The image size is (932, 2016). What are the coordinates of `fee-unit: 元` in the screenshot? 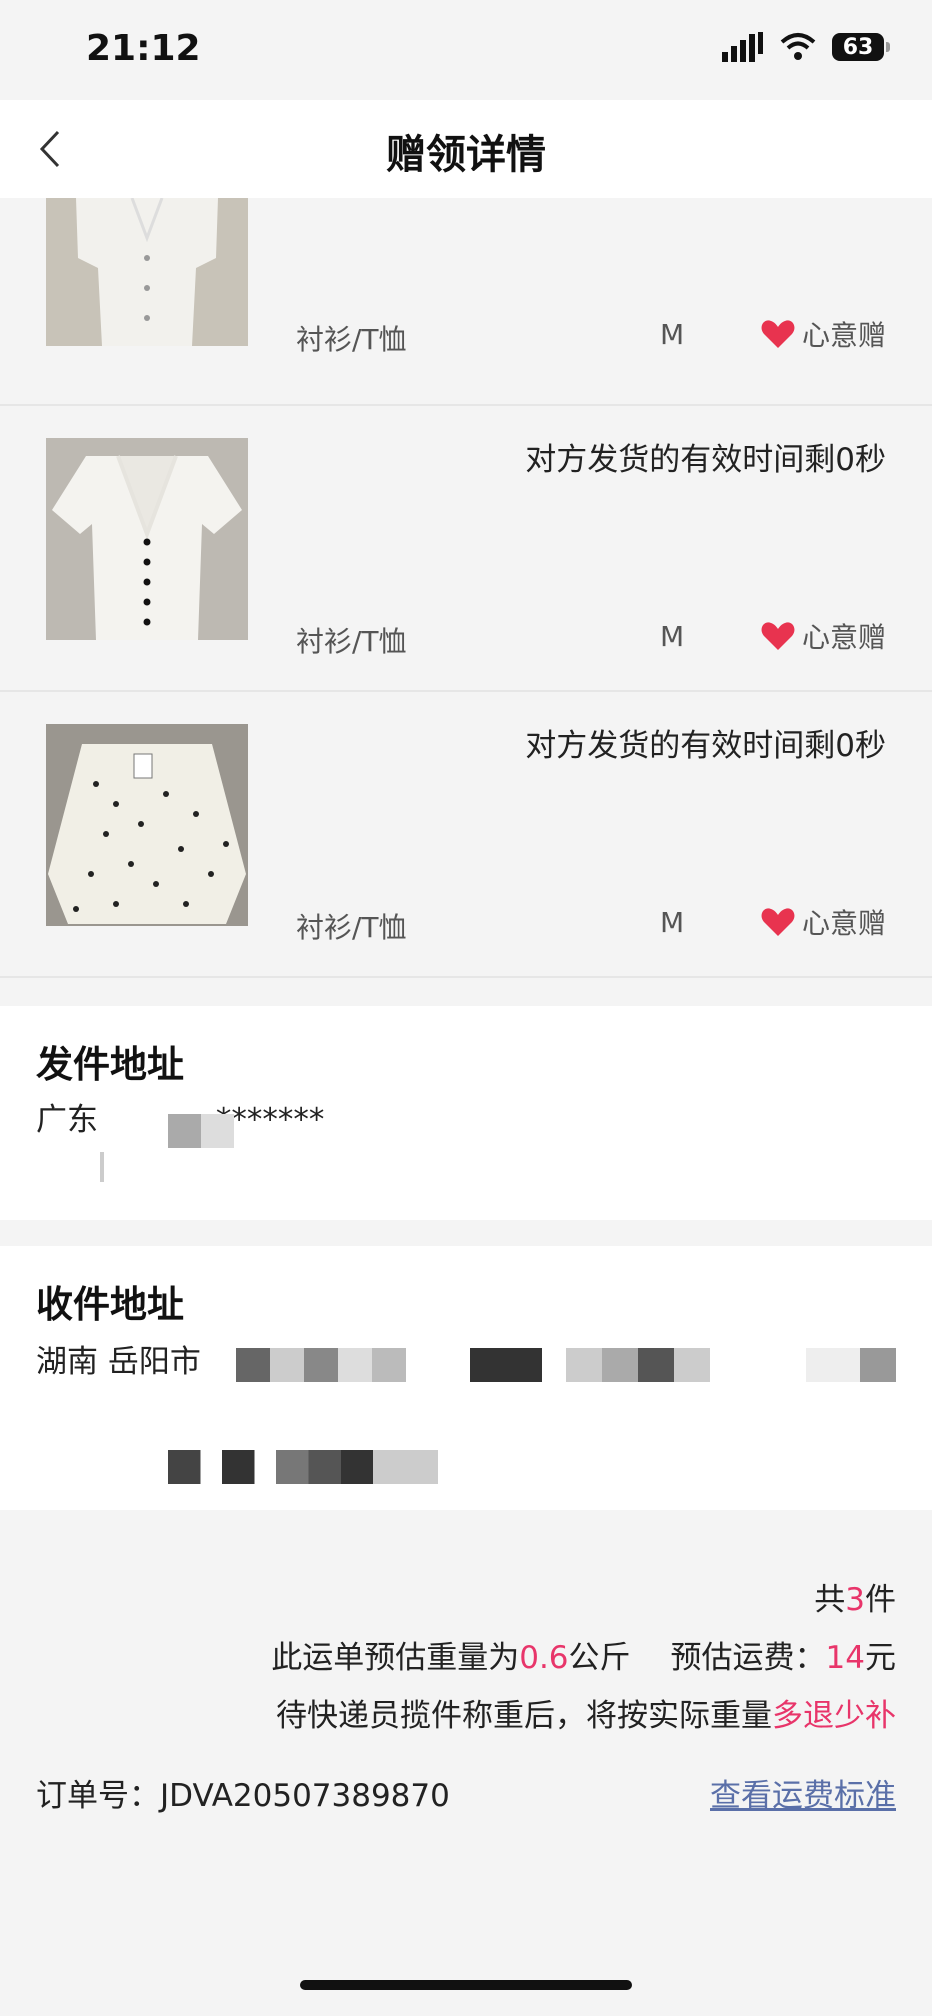 It's located at (880, 1658).